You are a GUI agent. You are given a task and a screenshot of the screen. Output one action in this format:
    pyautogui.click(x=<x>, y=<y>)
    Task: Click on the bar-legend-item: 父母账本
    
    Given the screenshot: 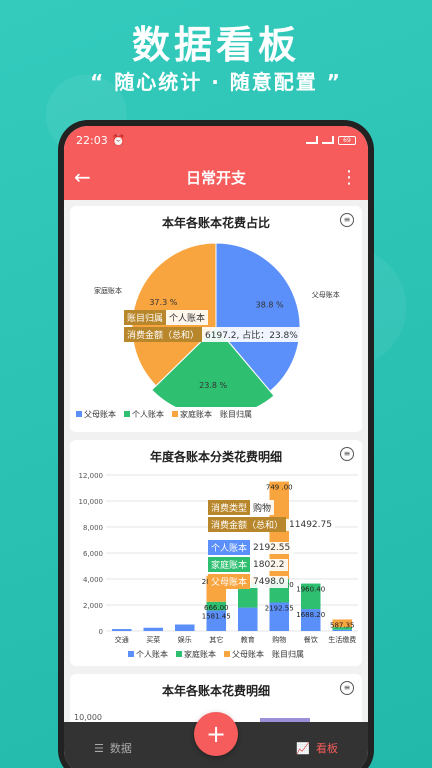 What is the action you would take?
    pyautogui.click(x=244, y=654)
    